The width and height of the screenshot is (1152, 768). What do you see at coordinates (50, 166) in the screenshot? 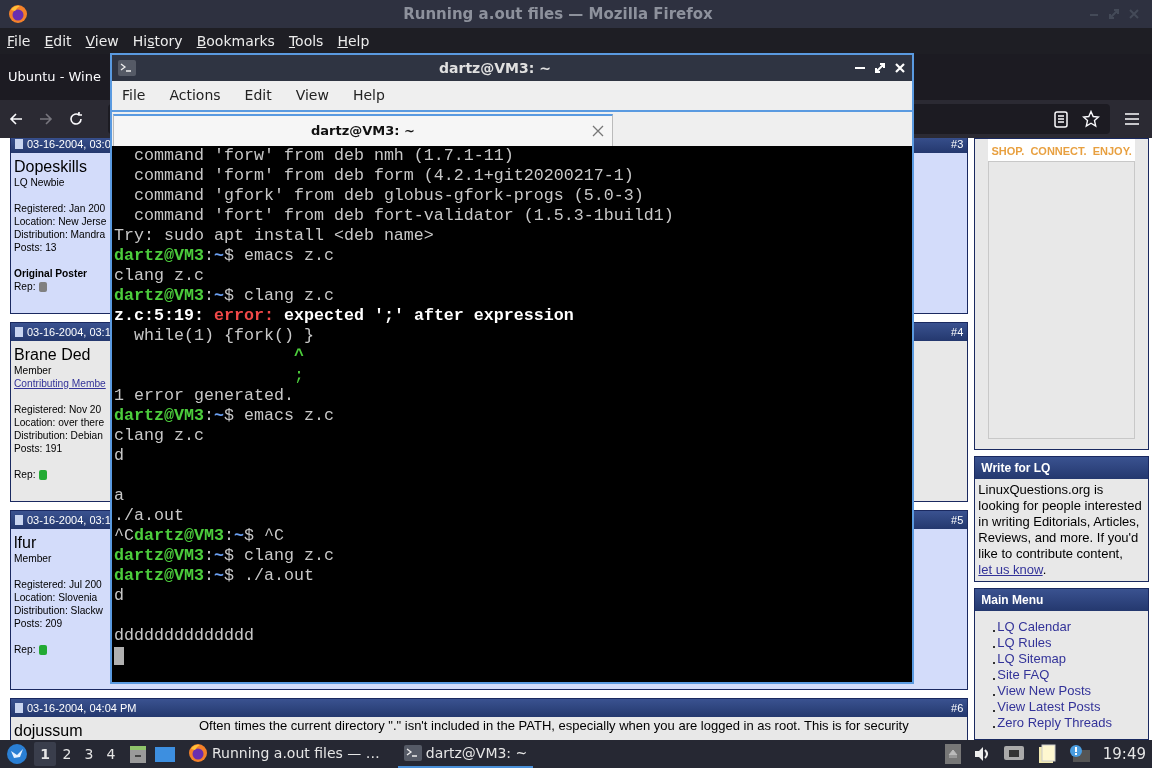
I see `username: Dopeskills` at bounding box center [50, 166].